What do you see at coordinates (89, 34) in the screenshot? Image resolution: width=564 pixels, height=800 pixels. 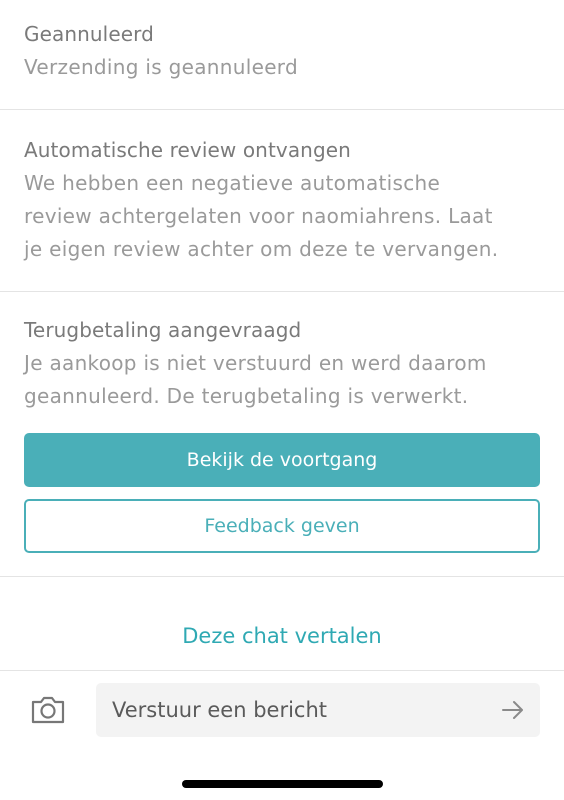 I see `event-title: Geannuleerd` at bounding box center [89, 34].